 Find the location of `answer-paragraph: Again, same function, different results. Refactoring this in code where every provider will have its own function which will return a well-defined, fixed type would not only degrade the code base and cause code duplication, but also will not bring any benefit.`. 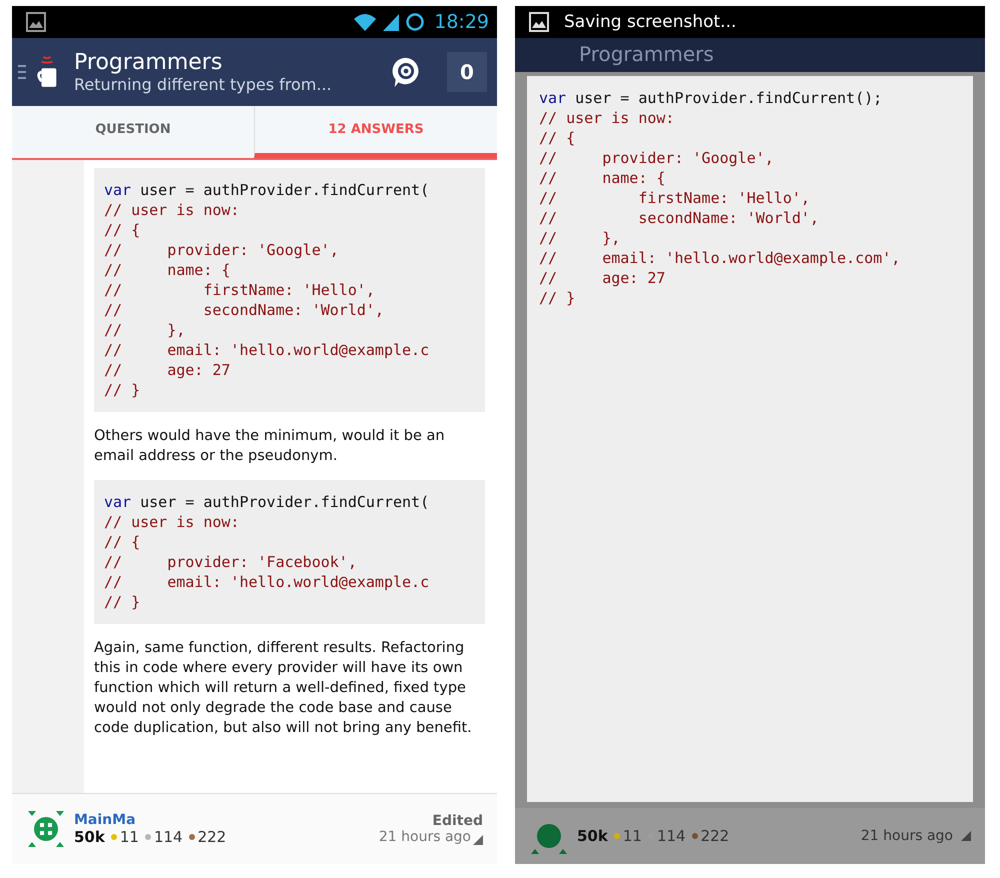

answer-paragraph: Again, same function, different results. Refactoring this in code where every provider will have its own function which will return a well-defined, fixed type would not only degrade the code base and cause code duplication, but also will not bring any benefit. is located at coordinates (283, 688).